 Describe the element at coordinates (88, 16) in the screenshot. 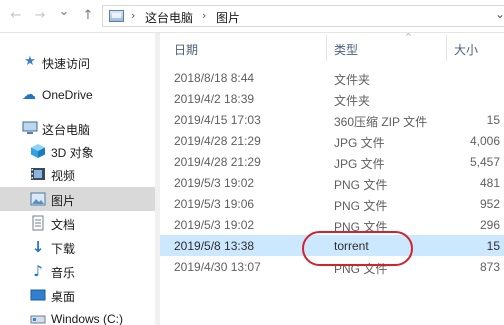

I see `up-arrow-icon: ↑` at that location.